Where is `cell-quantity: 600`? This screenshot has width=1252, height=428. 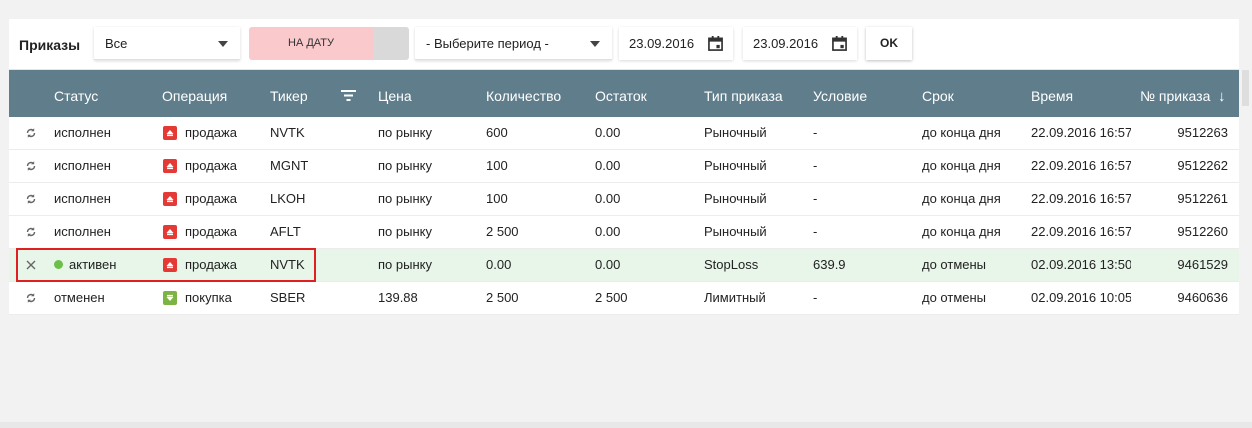
cell-quantity: 600 is located at coordinates (497, 132).